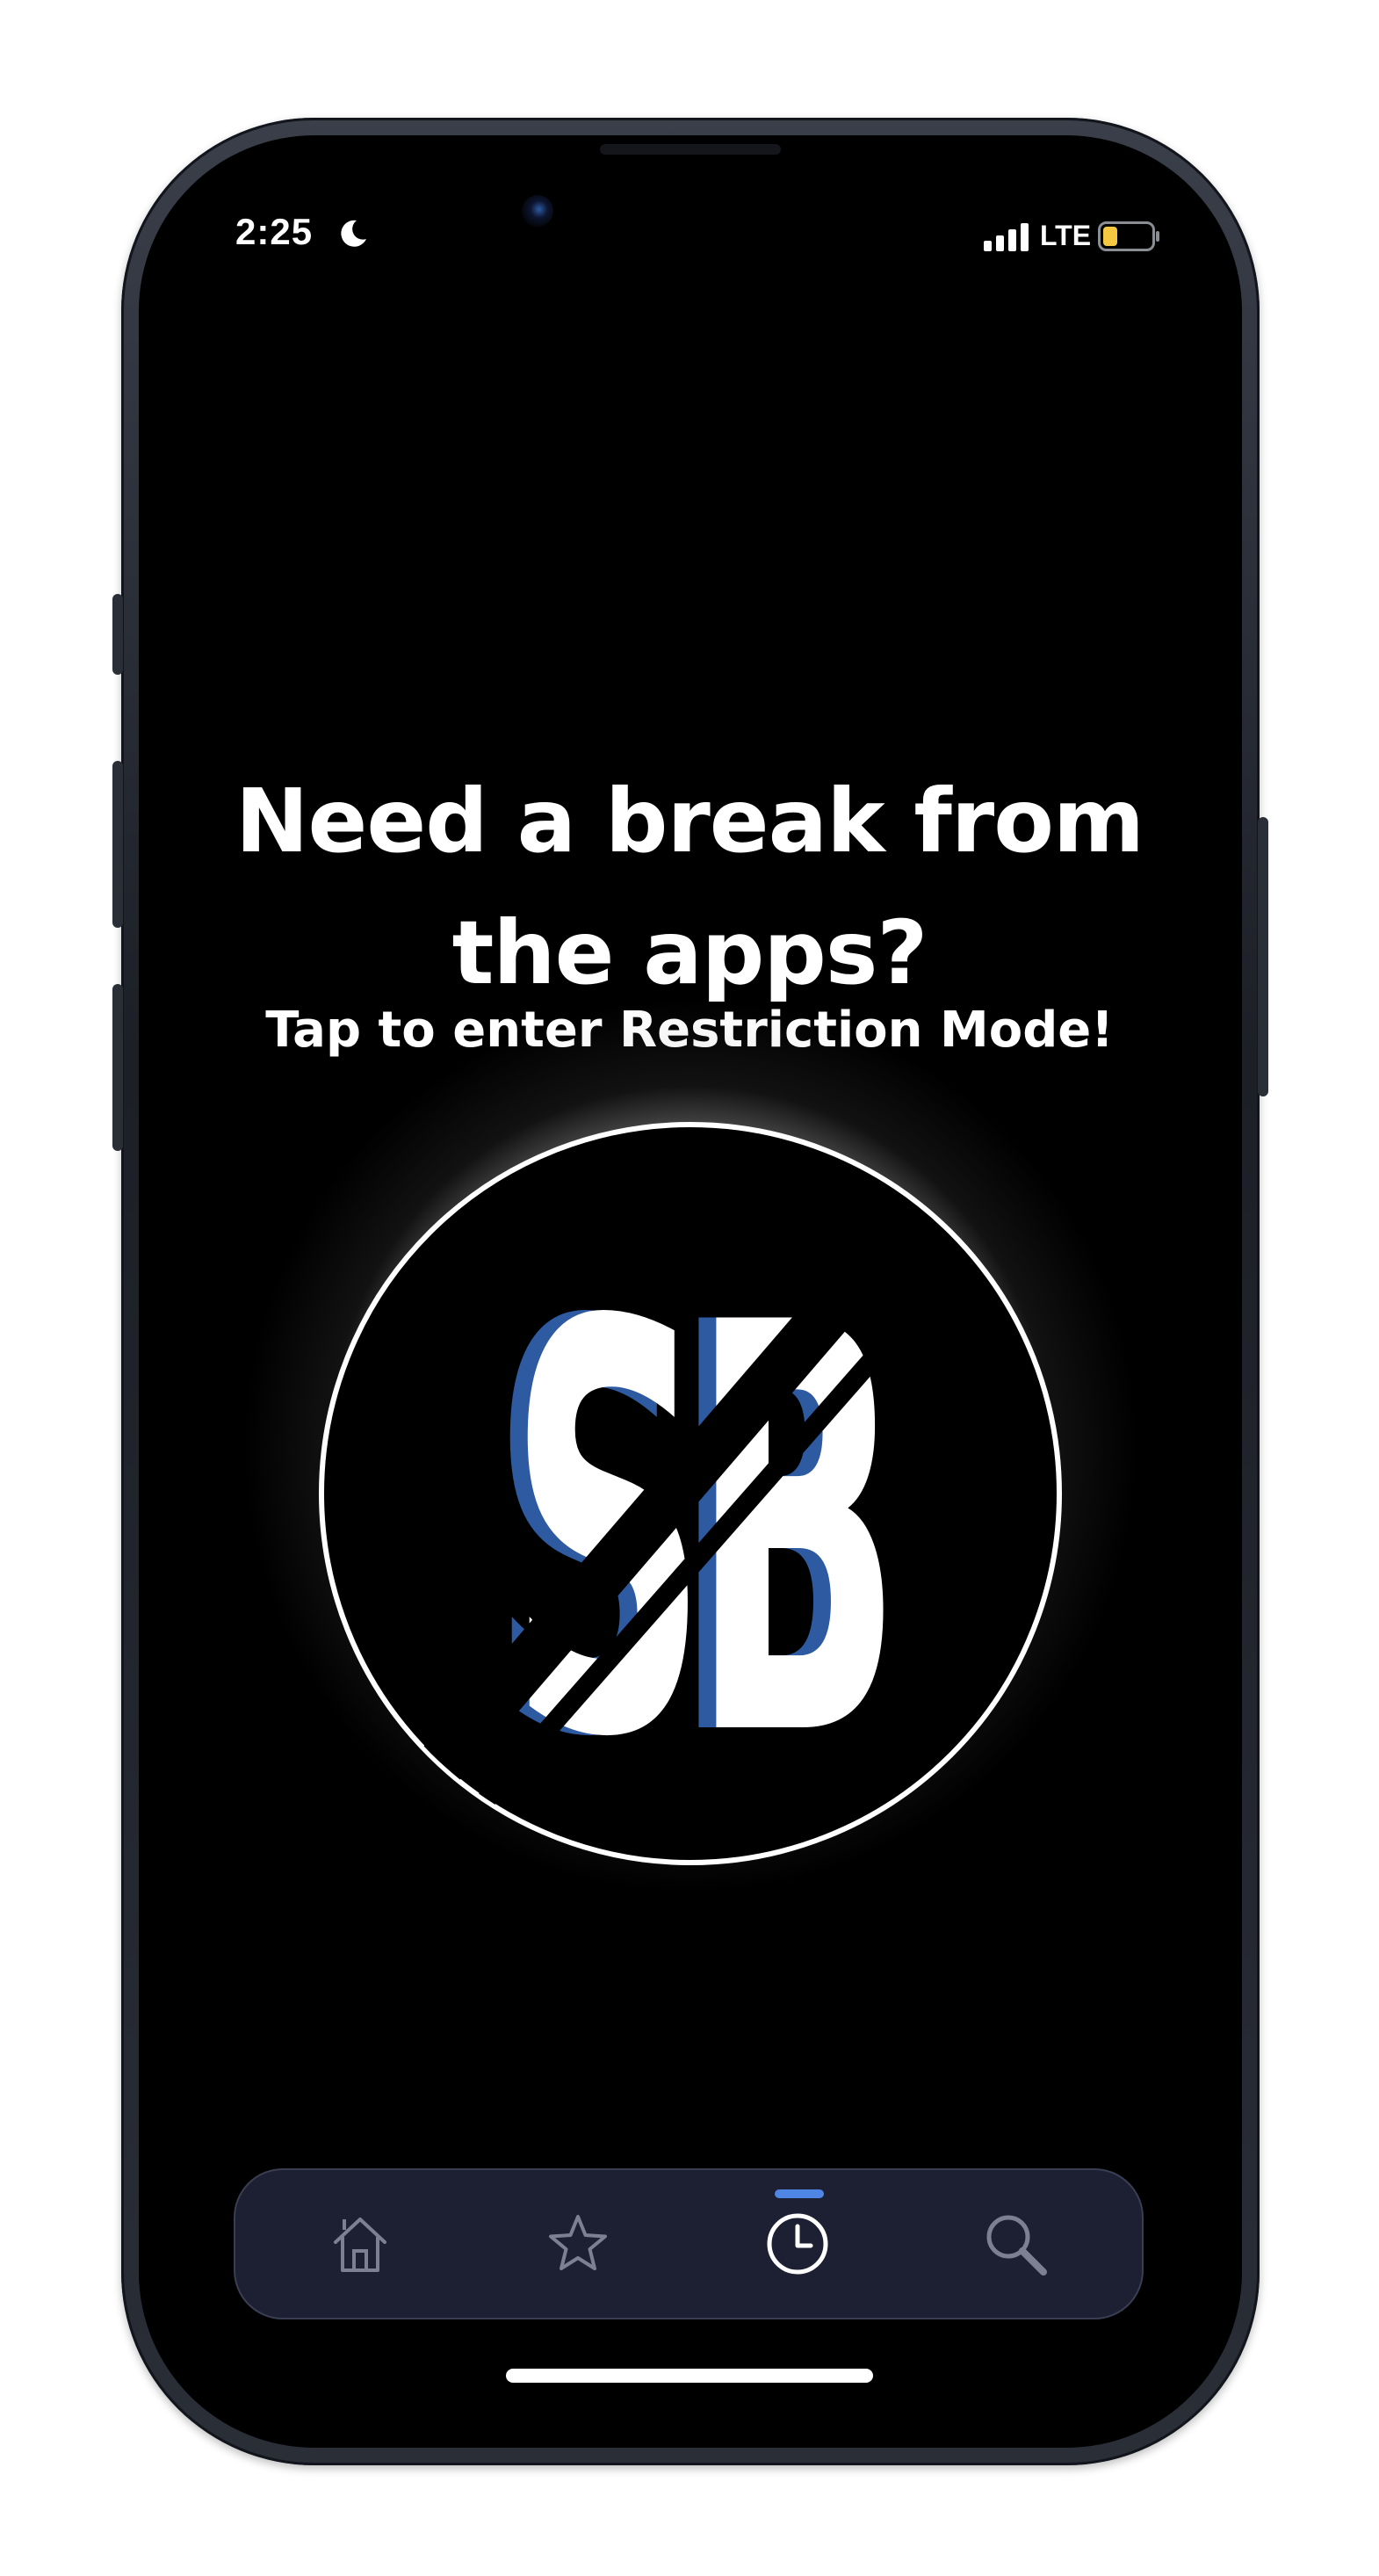 This screenshot has height=2576, width=1379. Describe the element at coordinates (117, 634) in the screenshot. I see `mute-switch` at that location.